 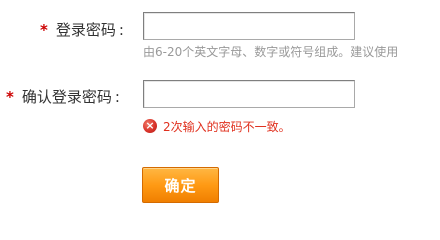 I want to click on password-input, so click(x=249, y=26).